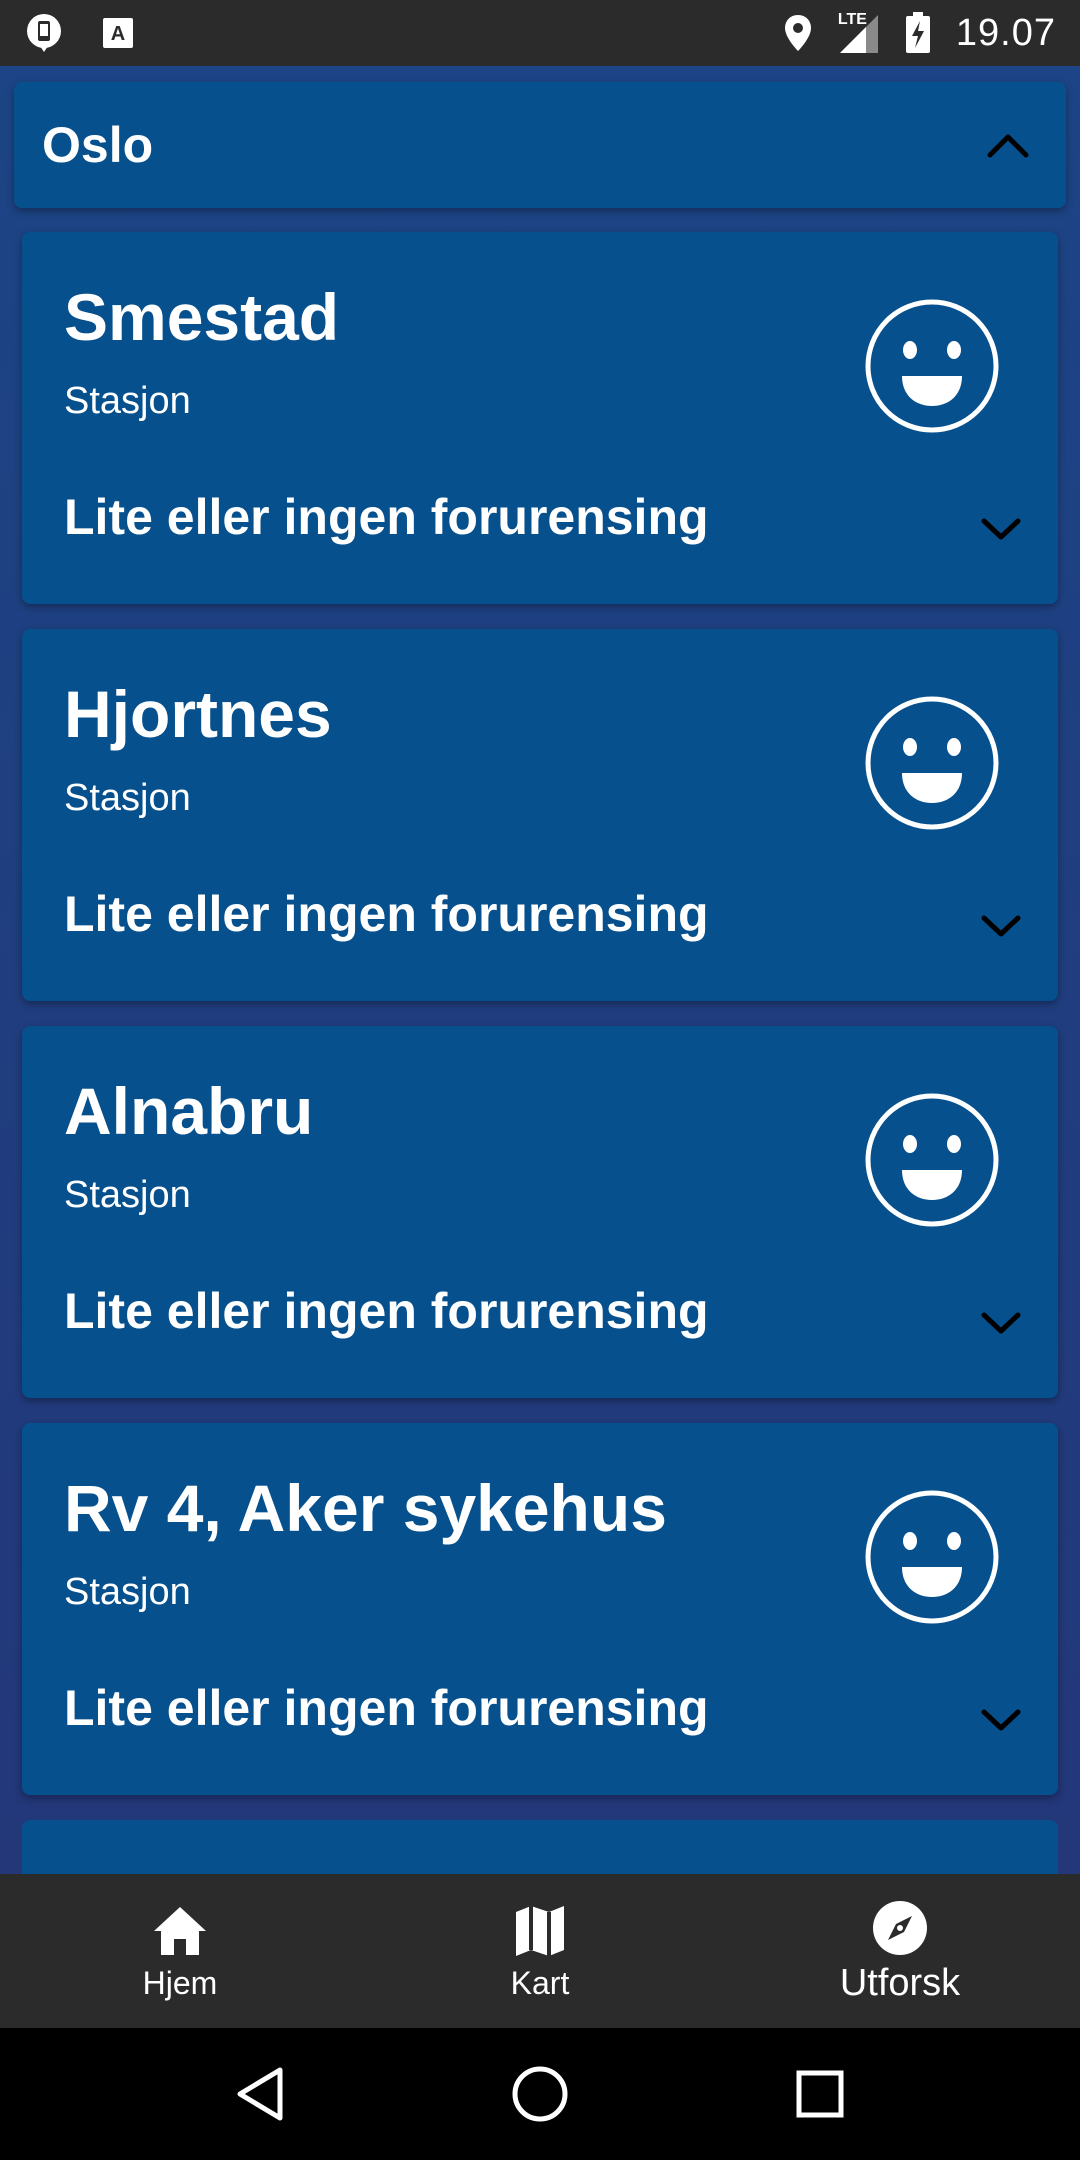 The height and width of the screenshot is (2160, 1080). Describe the element at coordinates (858, 32) in the screenshot. I see `signal-icon: LTE` at that location.